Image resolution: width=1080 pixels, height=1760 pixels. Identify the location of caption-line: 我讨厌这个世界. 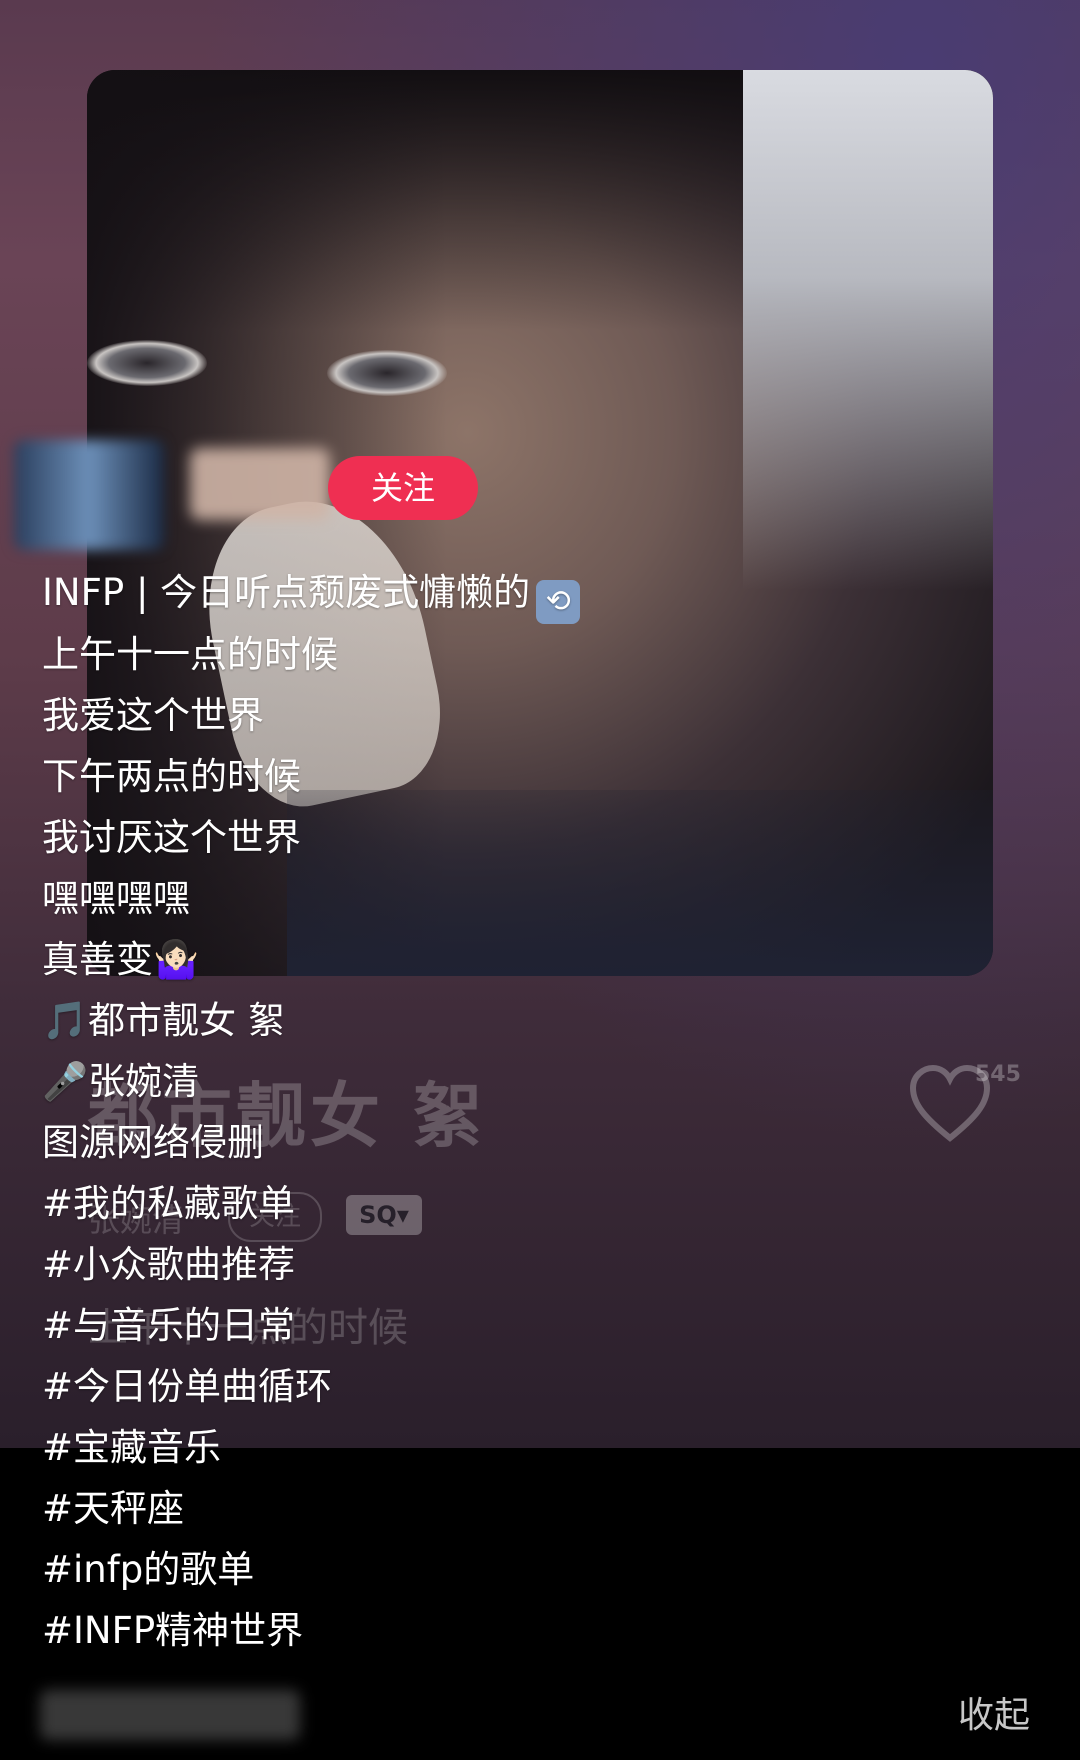
(171, 837).